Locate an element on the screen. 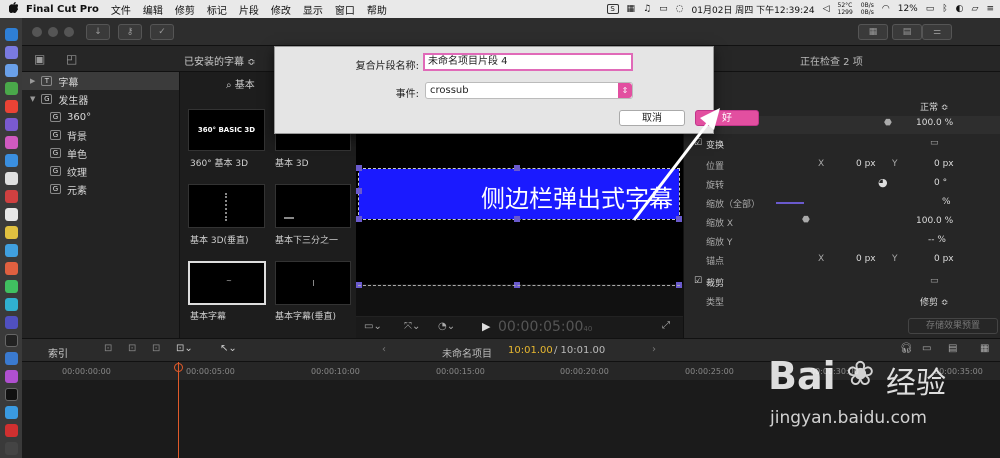 The height and width of the screenshot is (458, 1000). save-effects-preset-button: 存储效果预置 is located at coordinates (953, 326).